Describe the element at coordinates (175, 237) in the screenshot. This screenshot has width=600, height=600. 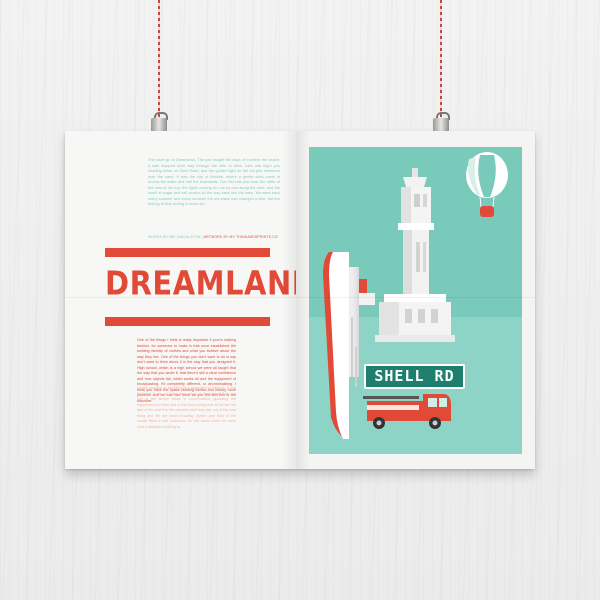
I see `credit-label: WORDS BY MR. DAN ALSTON |` at that location.